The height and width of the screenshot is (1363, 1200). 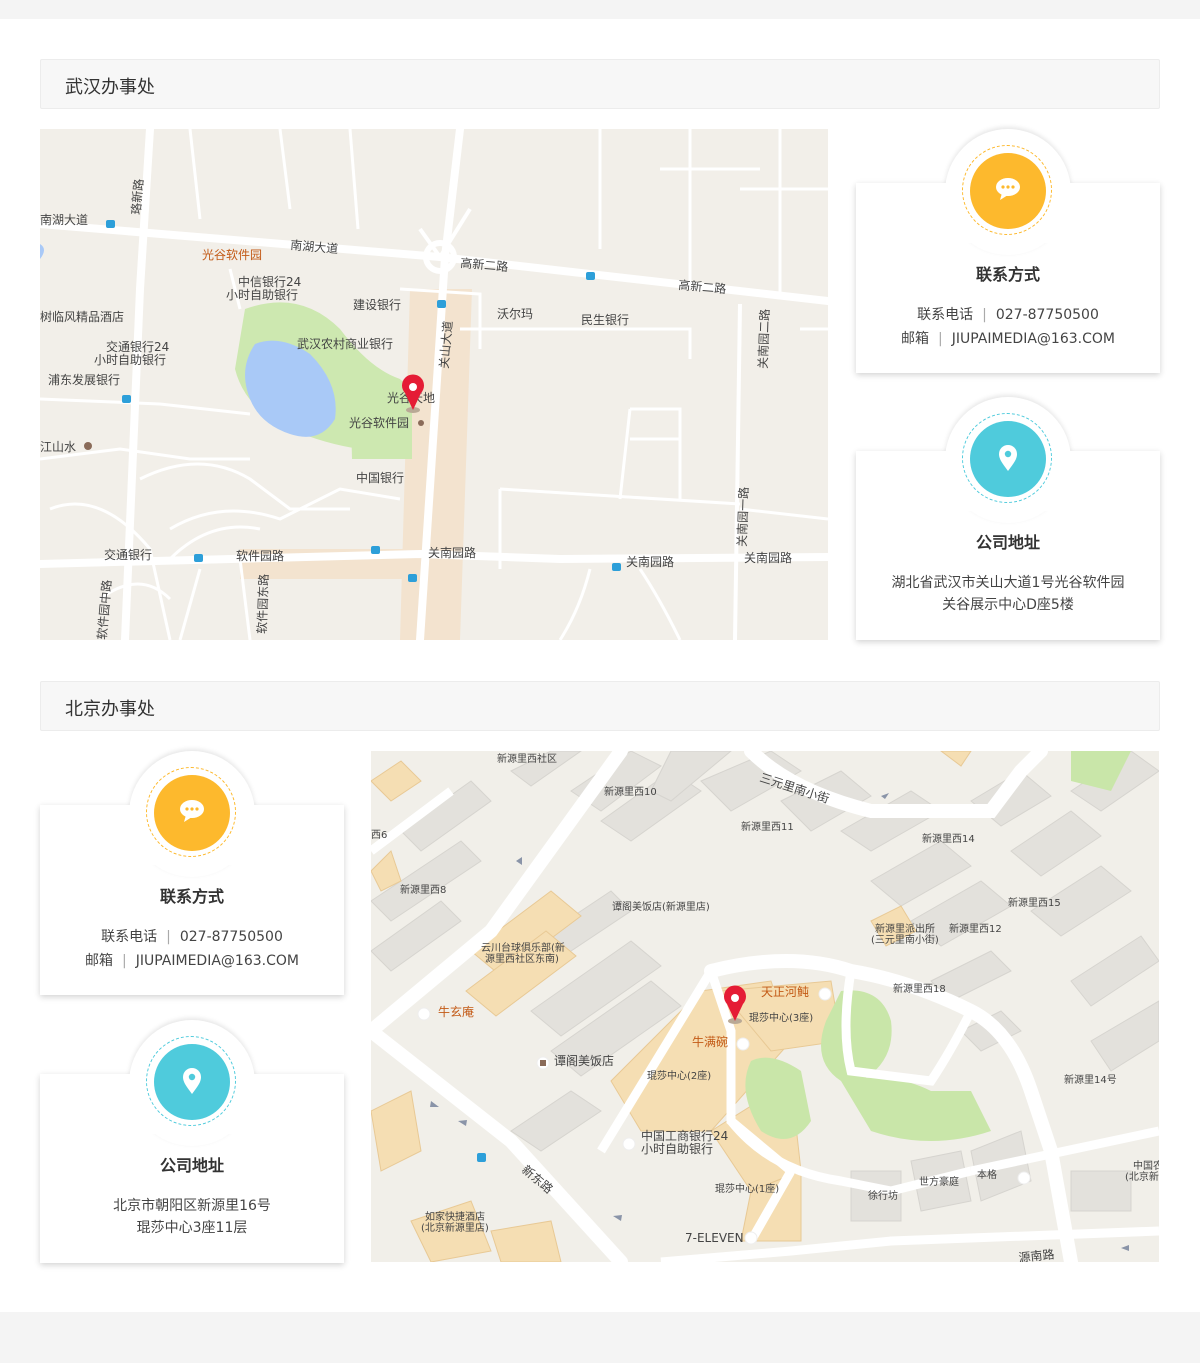 I want to click on map-label: 软件园路, so click(x=260, y=555).